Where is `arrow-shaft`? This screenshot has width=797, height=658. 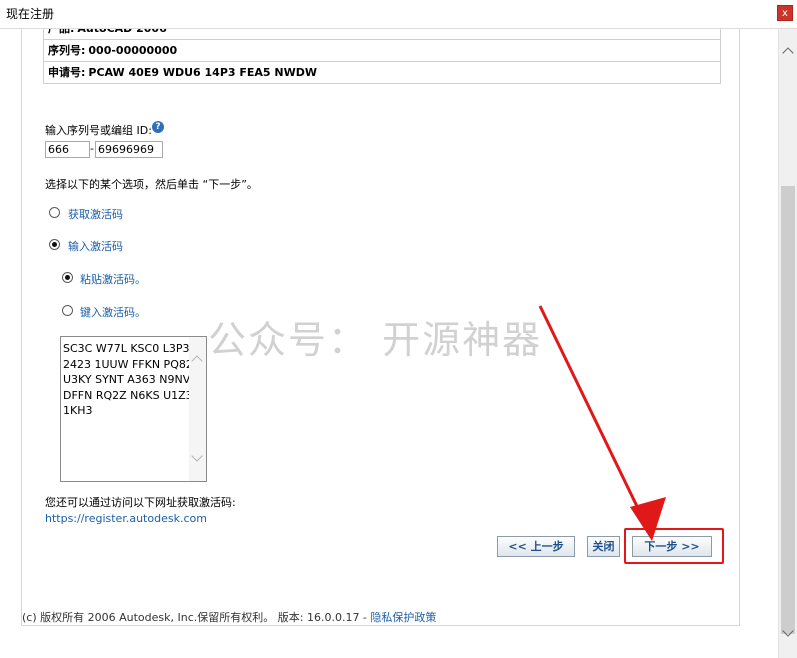 arrow-shaft is located at coordinates (593, 416).